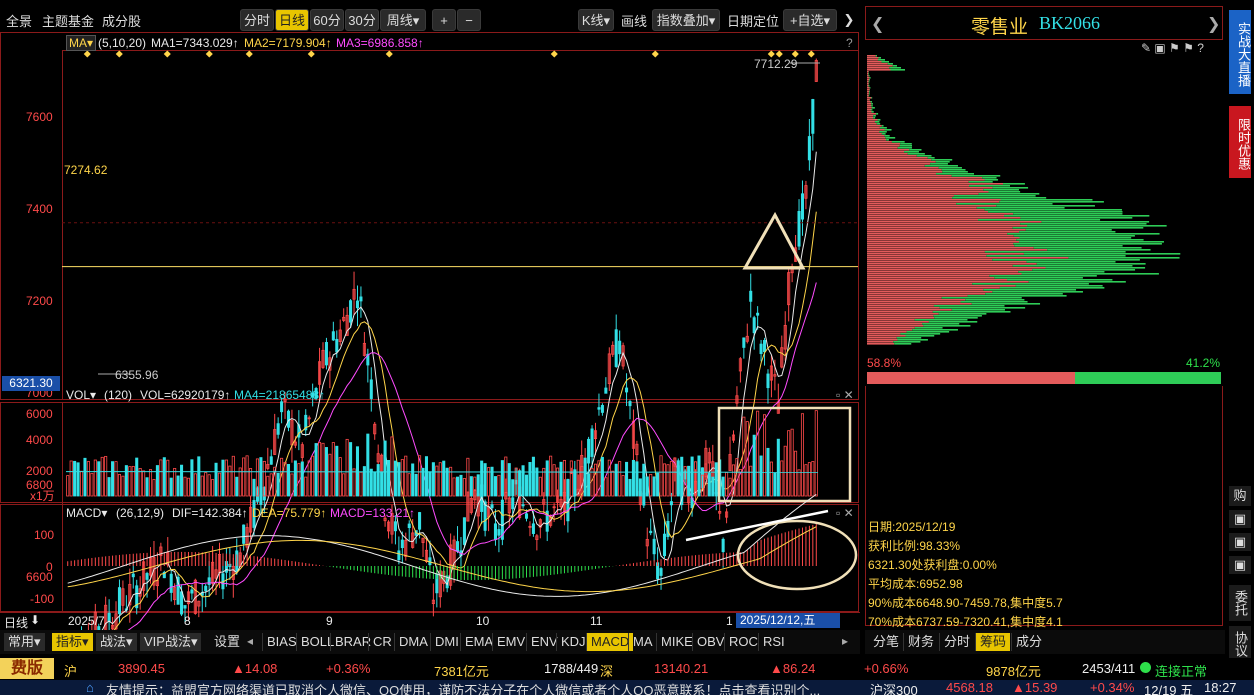 The width and height of the screenshot is (1254, 695). Describe the element at coordinates (773, 642) in the screenshot. I see `indicator-tab-rsi: RSI` at that location.